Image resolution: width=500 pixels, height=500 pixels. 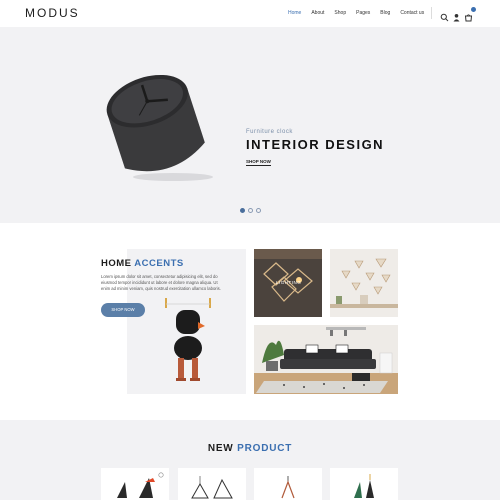 I want to click on cart-icon, so click(x=470, y=14).